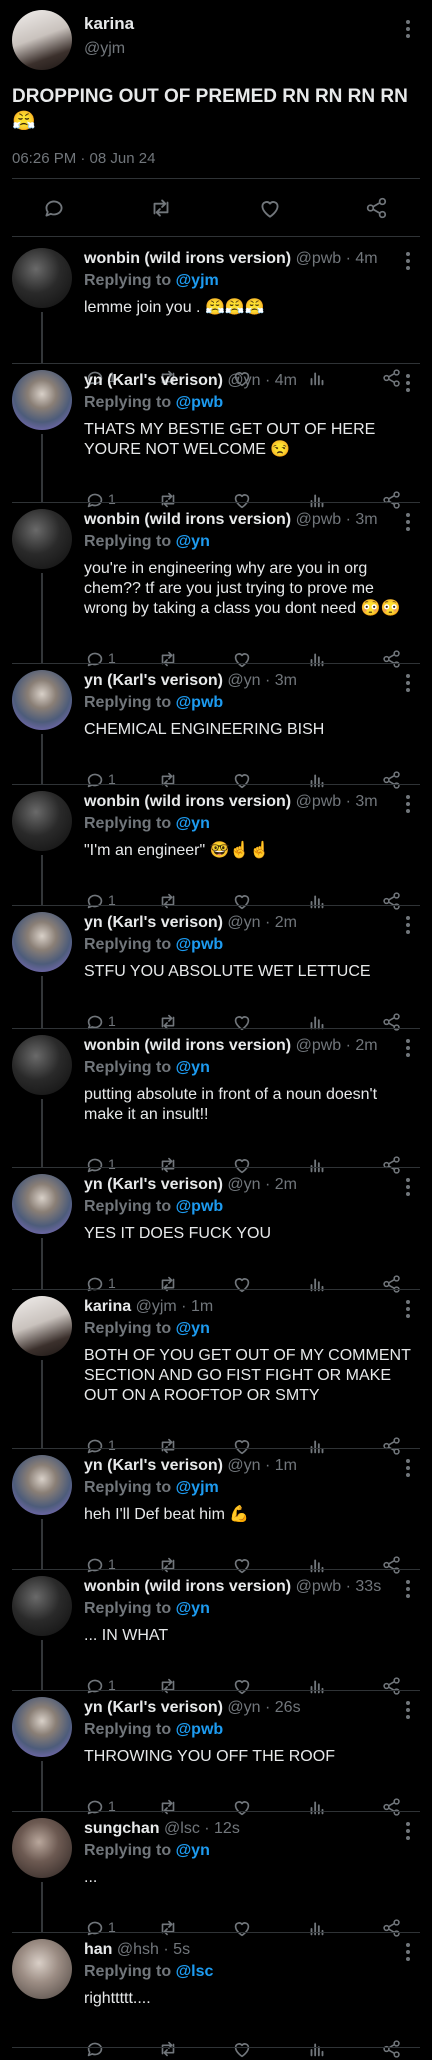  What do you see at coordinates (264, 1707) in the screenshot?
I see `author-meta: @yn · 26s` at bounding box center [264, 1707].